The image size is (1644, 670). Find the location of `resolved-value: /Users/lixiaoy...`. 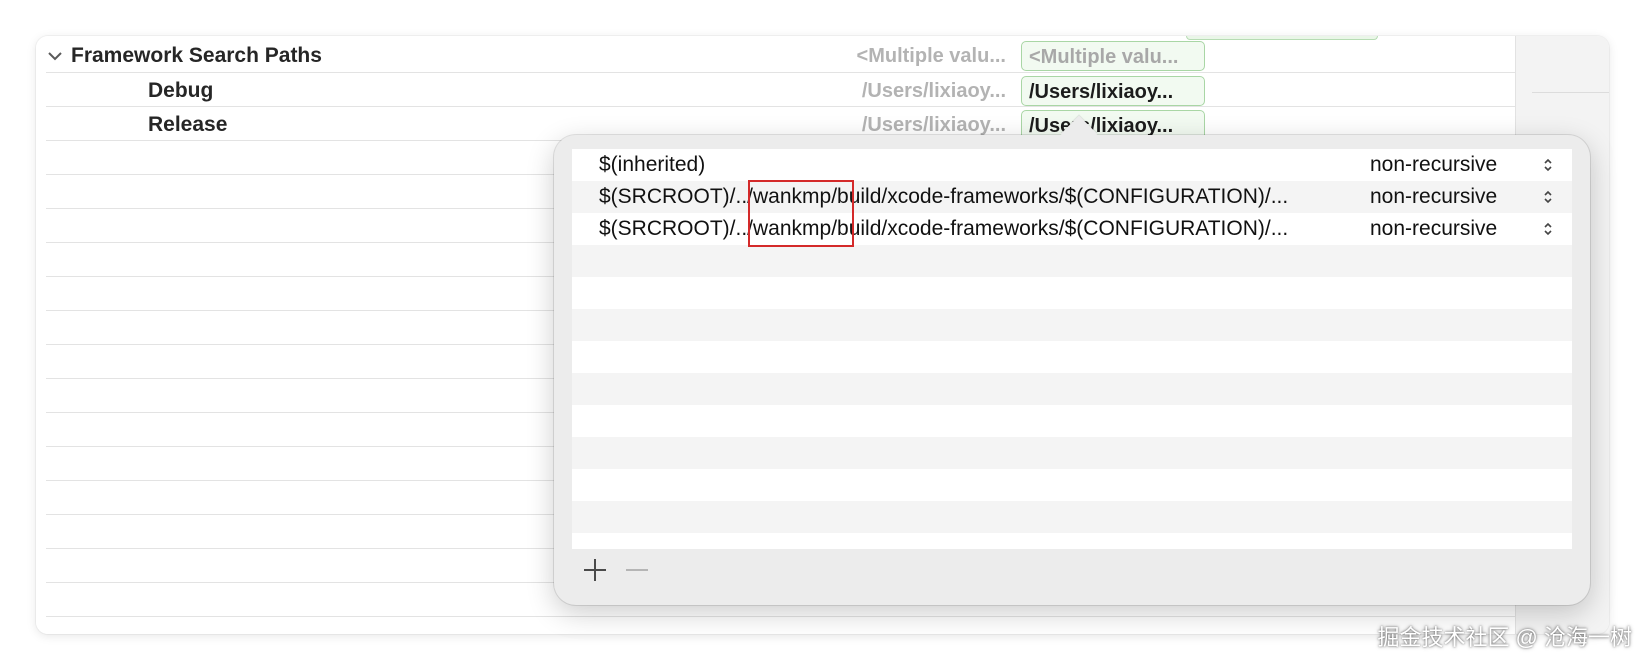

resolved-value: /Users/lixiaoy... is located at coordinates (933, 91).